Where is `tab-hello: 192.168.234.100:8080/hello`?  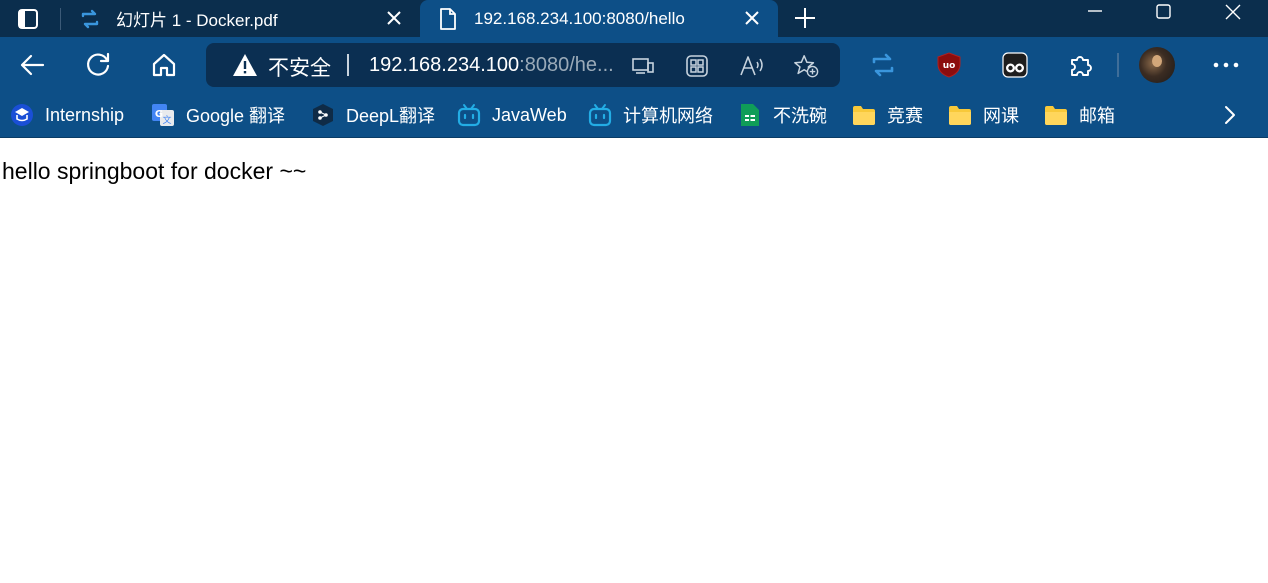 tab-hello: 192.168.234.100:8080/hello is located at coordinates (599, 18).